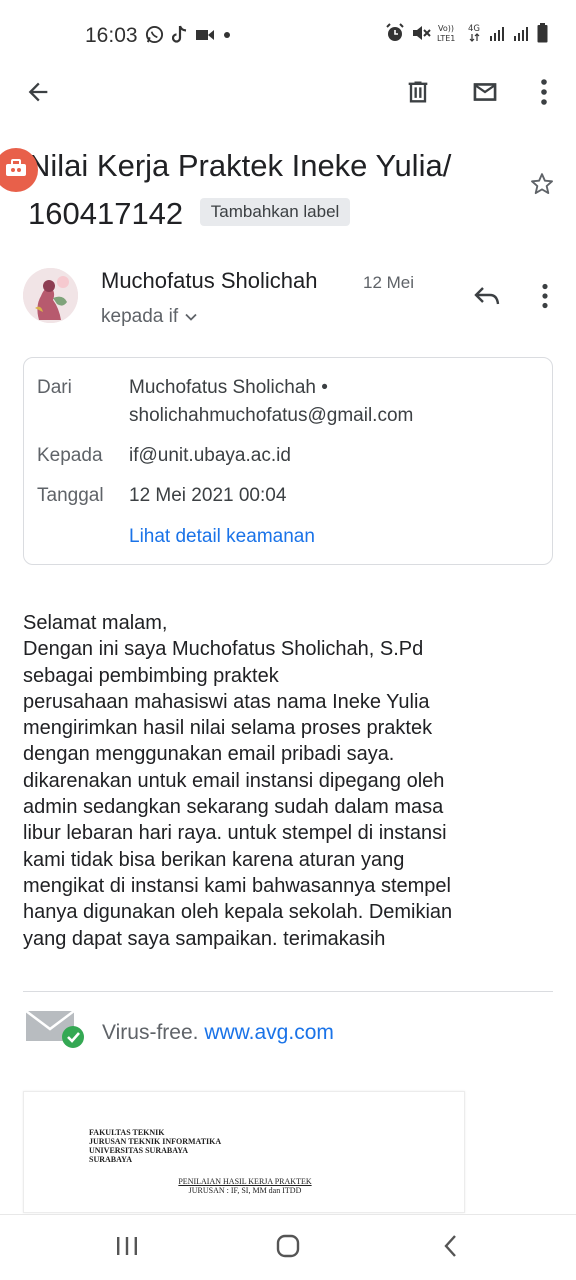 The width and height of the screenshot is (576, 1280). I want to click on star-button, so click(542, 186).